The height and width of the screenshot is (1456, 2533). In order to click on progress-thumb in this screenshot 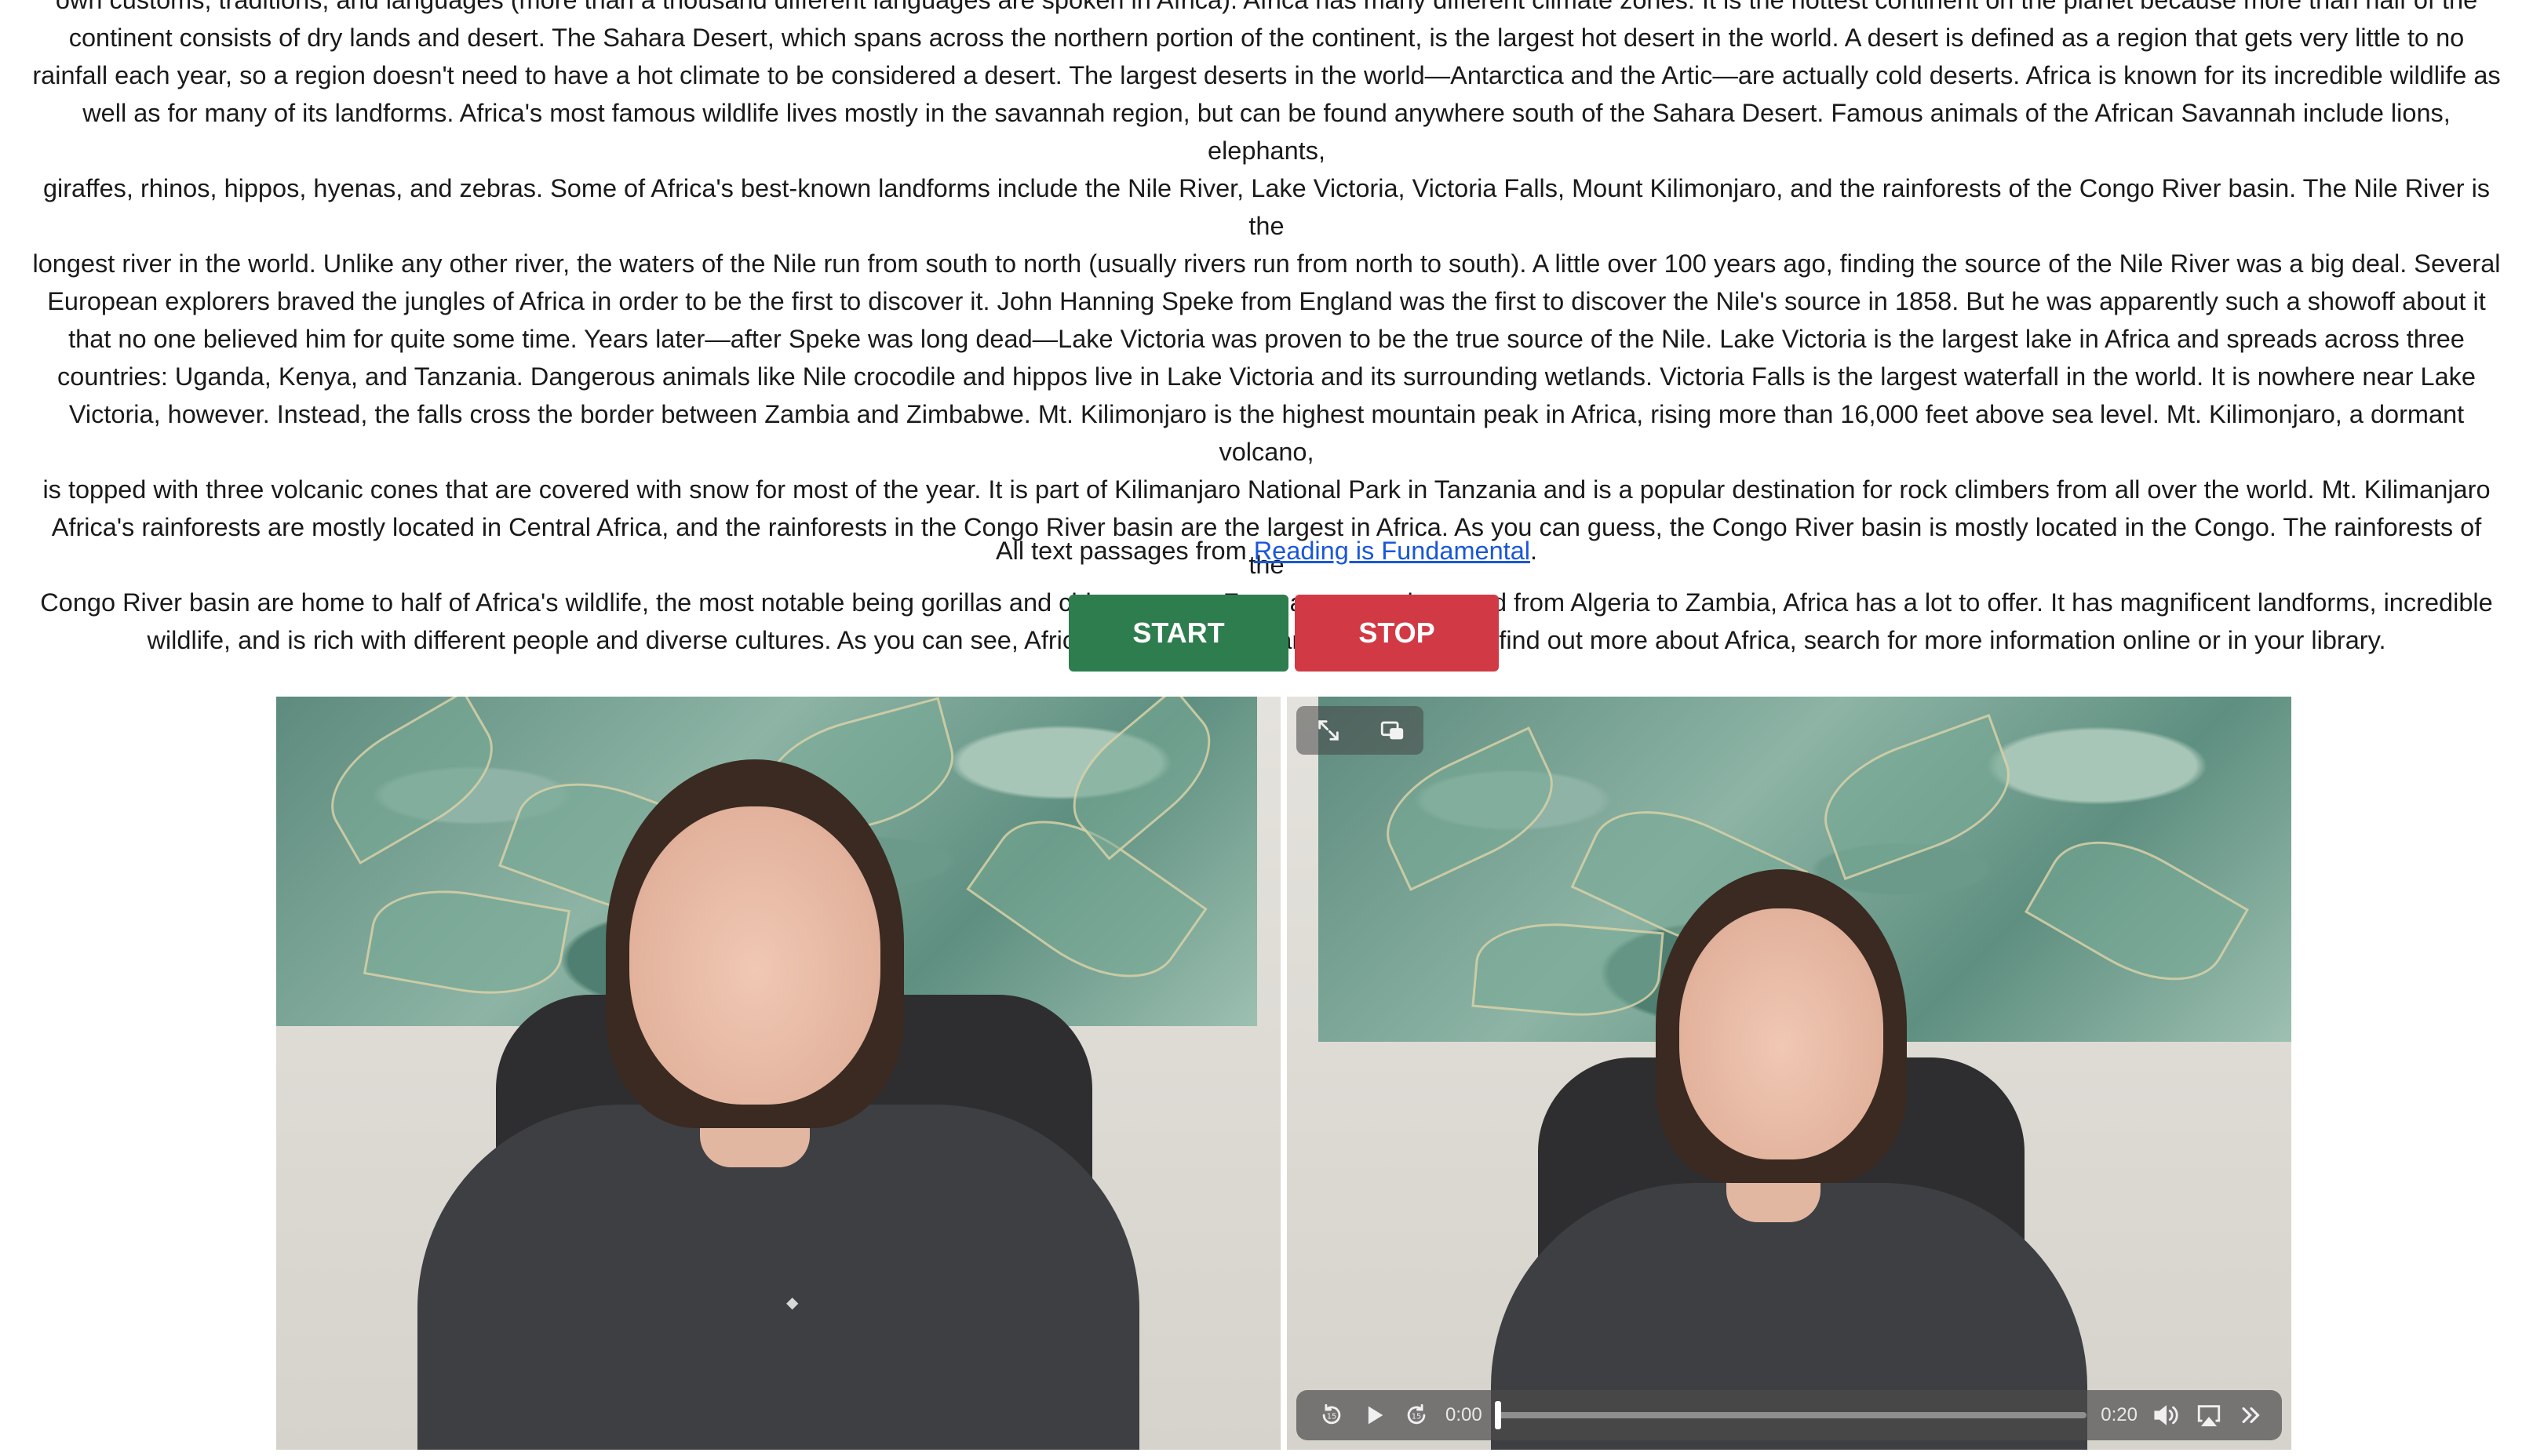, I will do `click(1498, 1415)`.